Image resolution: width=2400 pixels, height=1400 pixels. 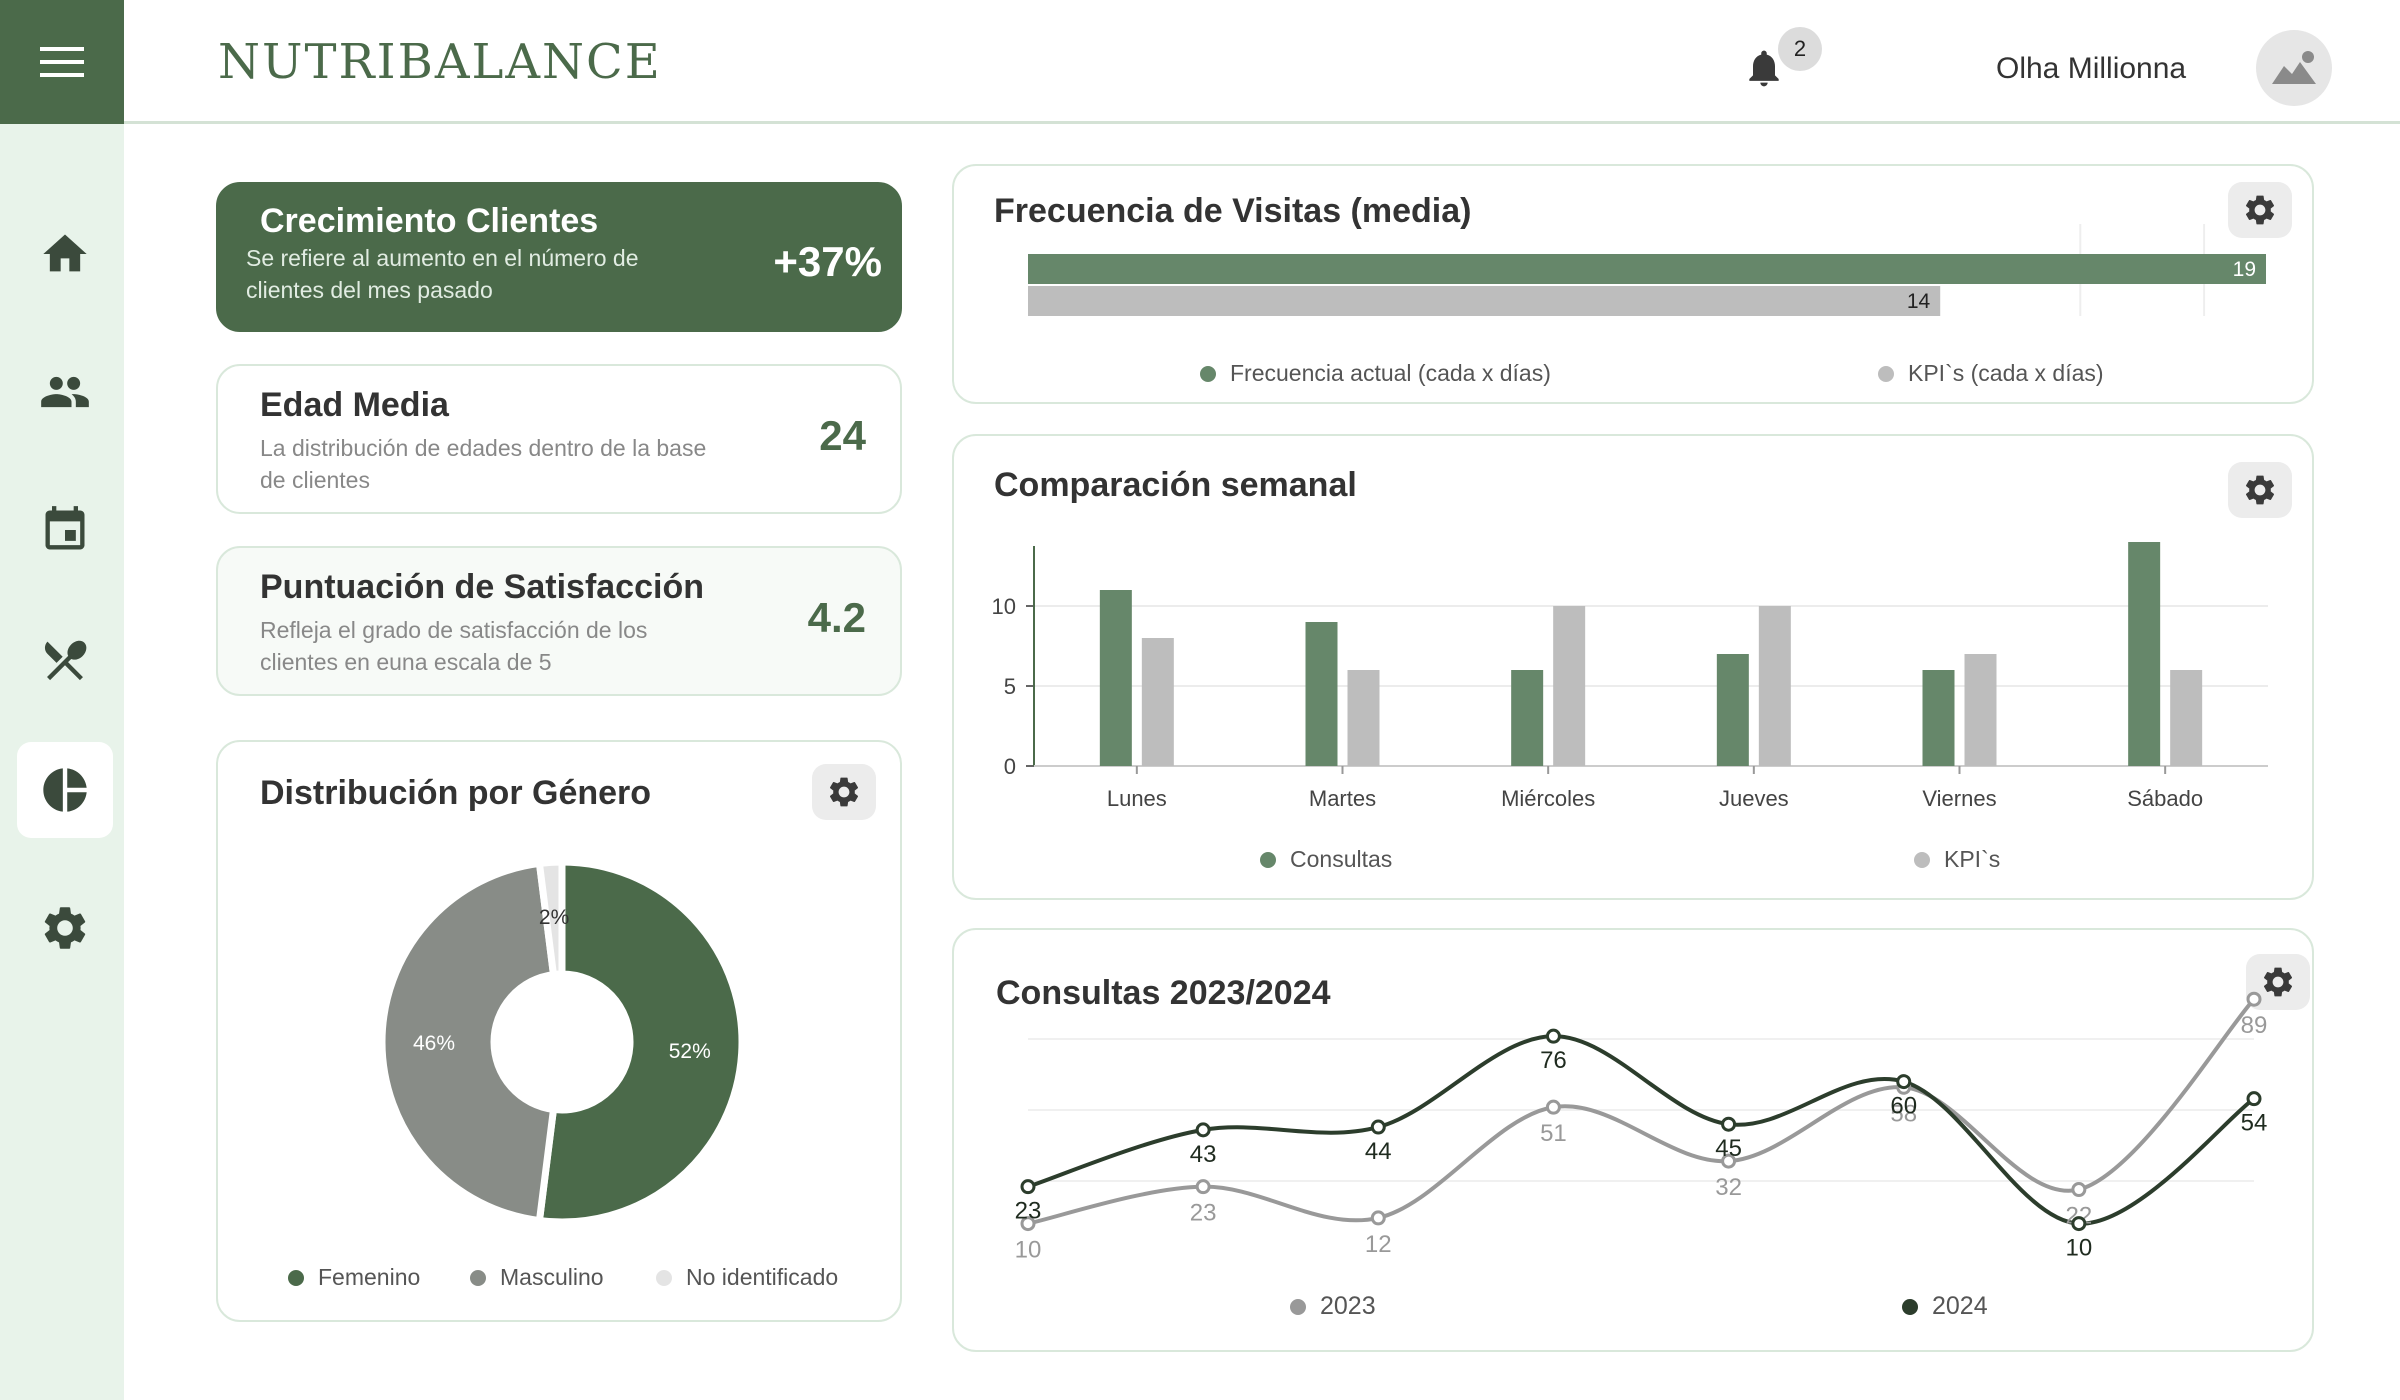 What do you see at coordinates (1548, 798) in the screenshot?
I see `x-tick-label: Miércoles` at bounding box center [1548, 798].